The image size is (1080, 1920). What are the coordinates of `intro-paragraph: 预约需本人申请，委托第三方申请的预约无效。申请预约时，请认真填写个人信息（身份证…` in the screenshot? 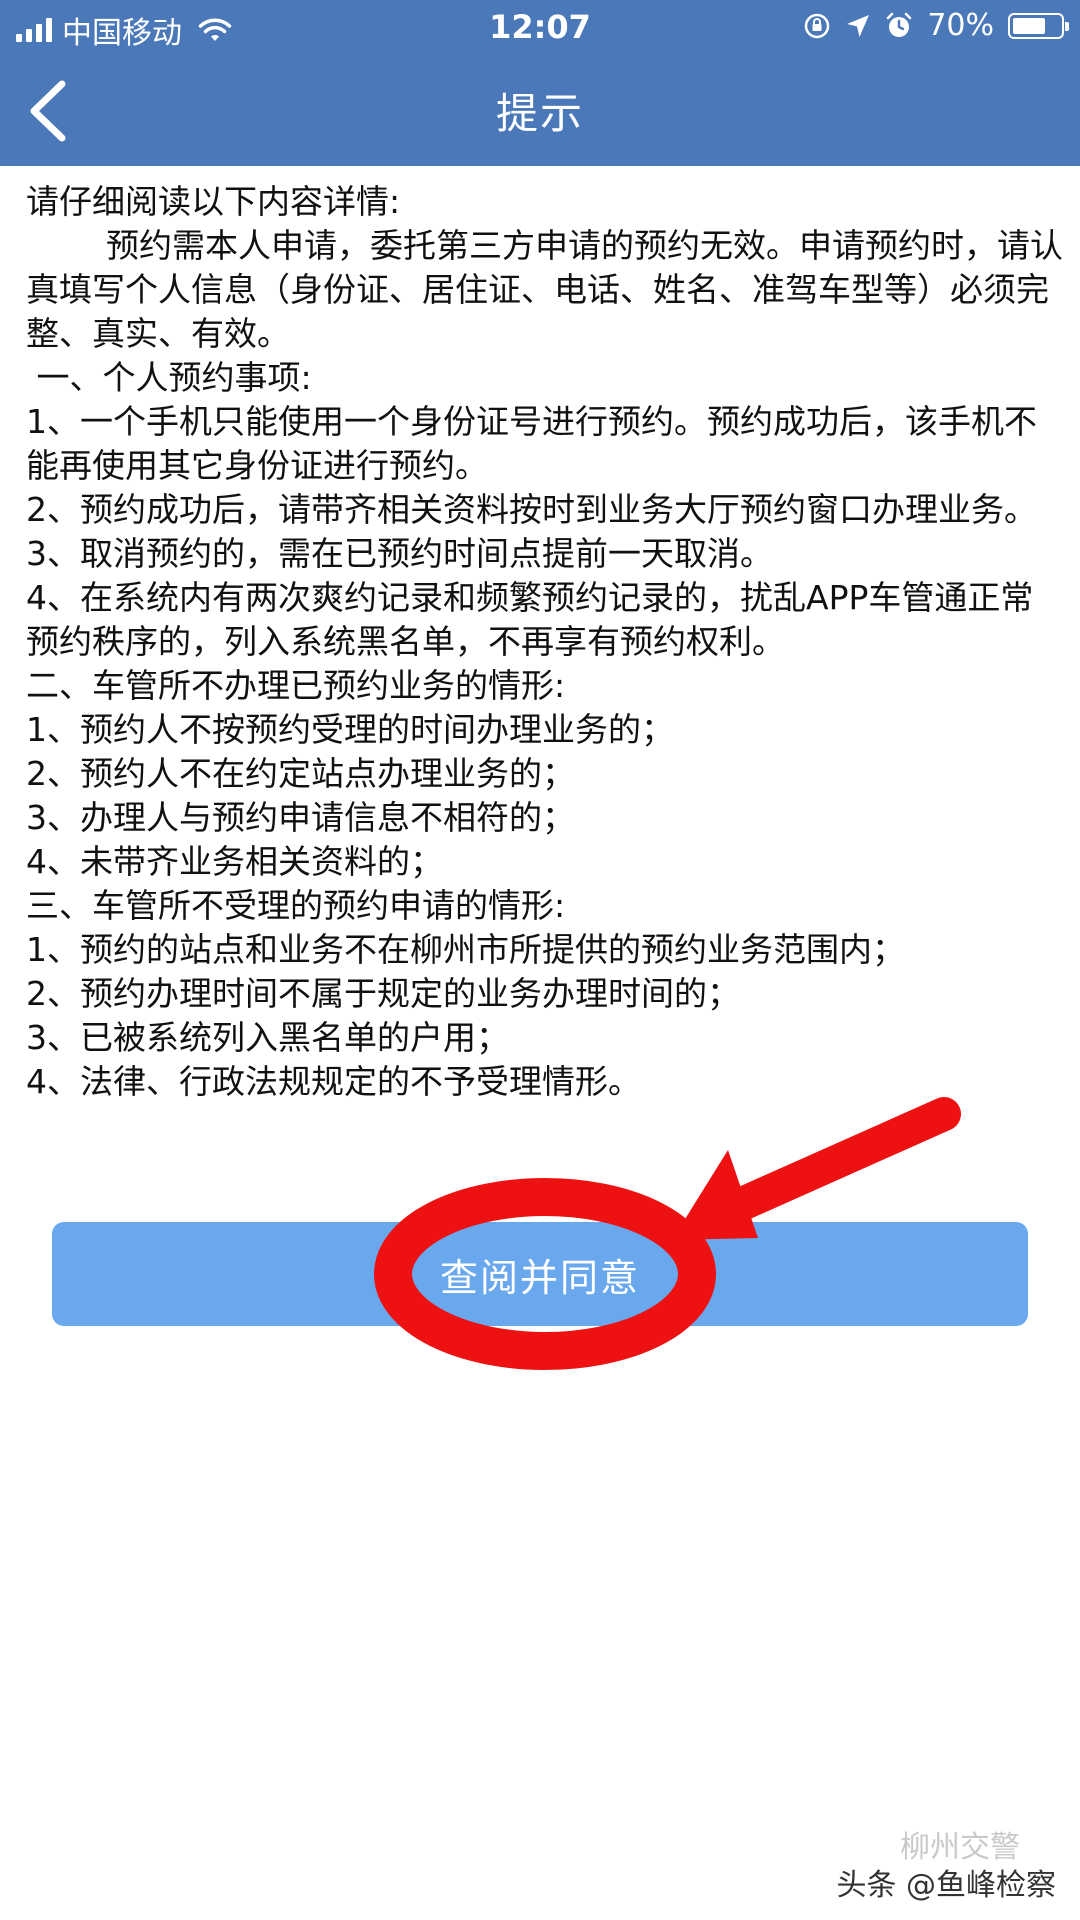 It's located at (544, 289).